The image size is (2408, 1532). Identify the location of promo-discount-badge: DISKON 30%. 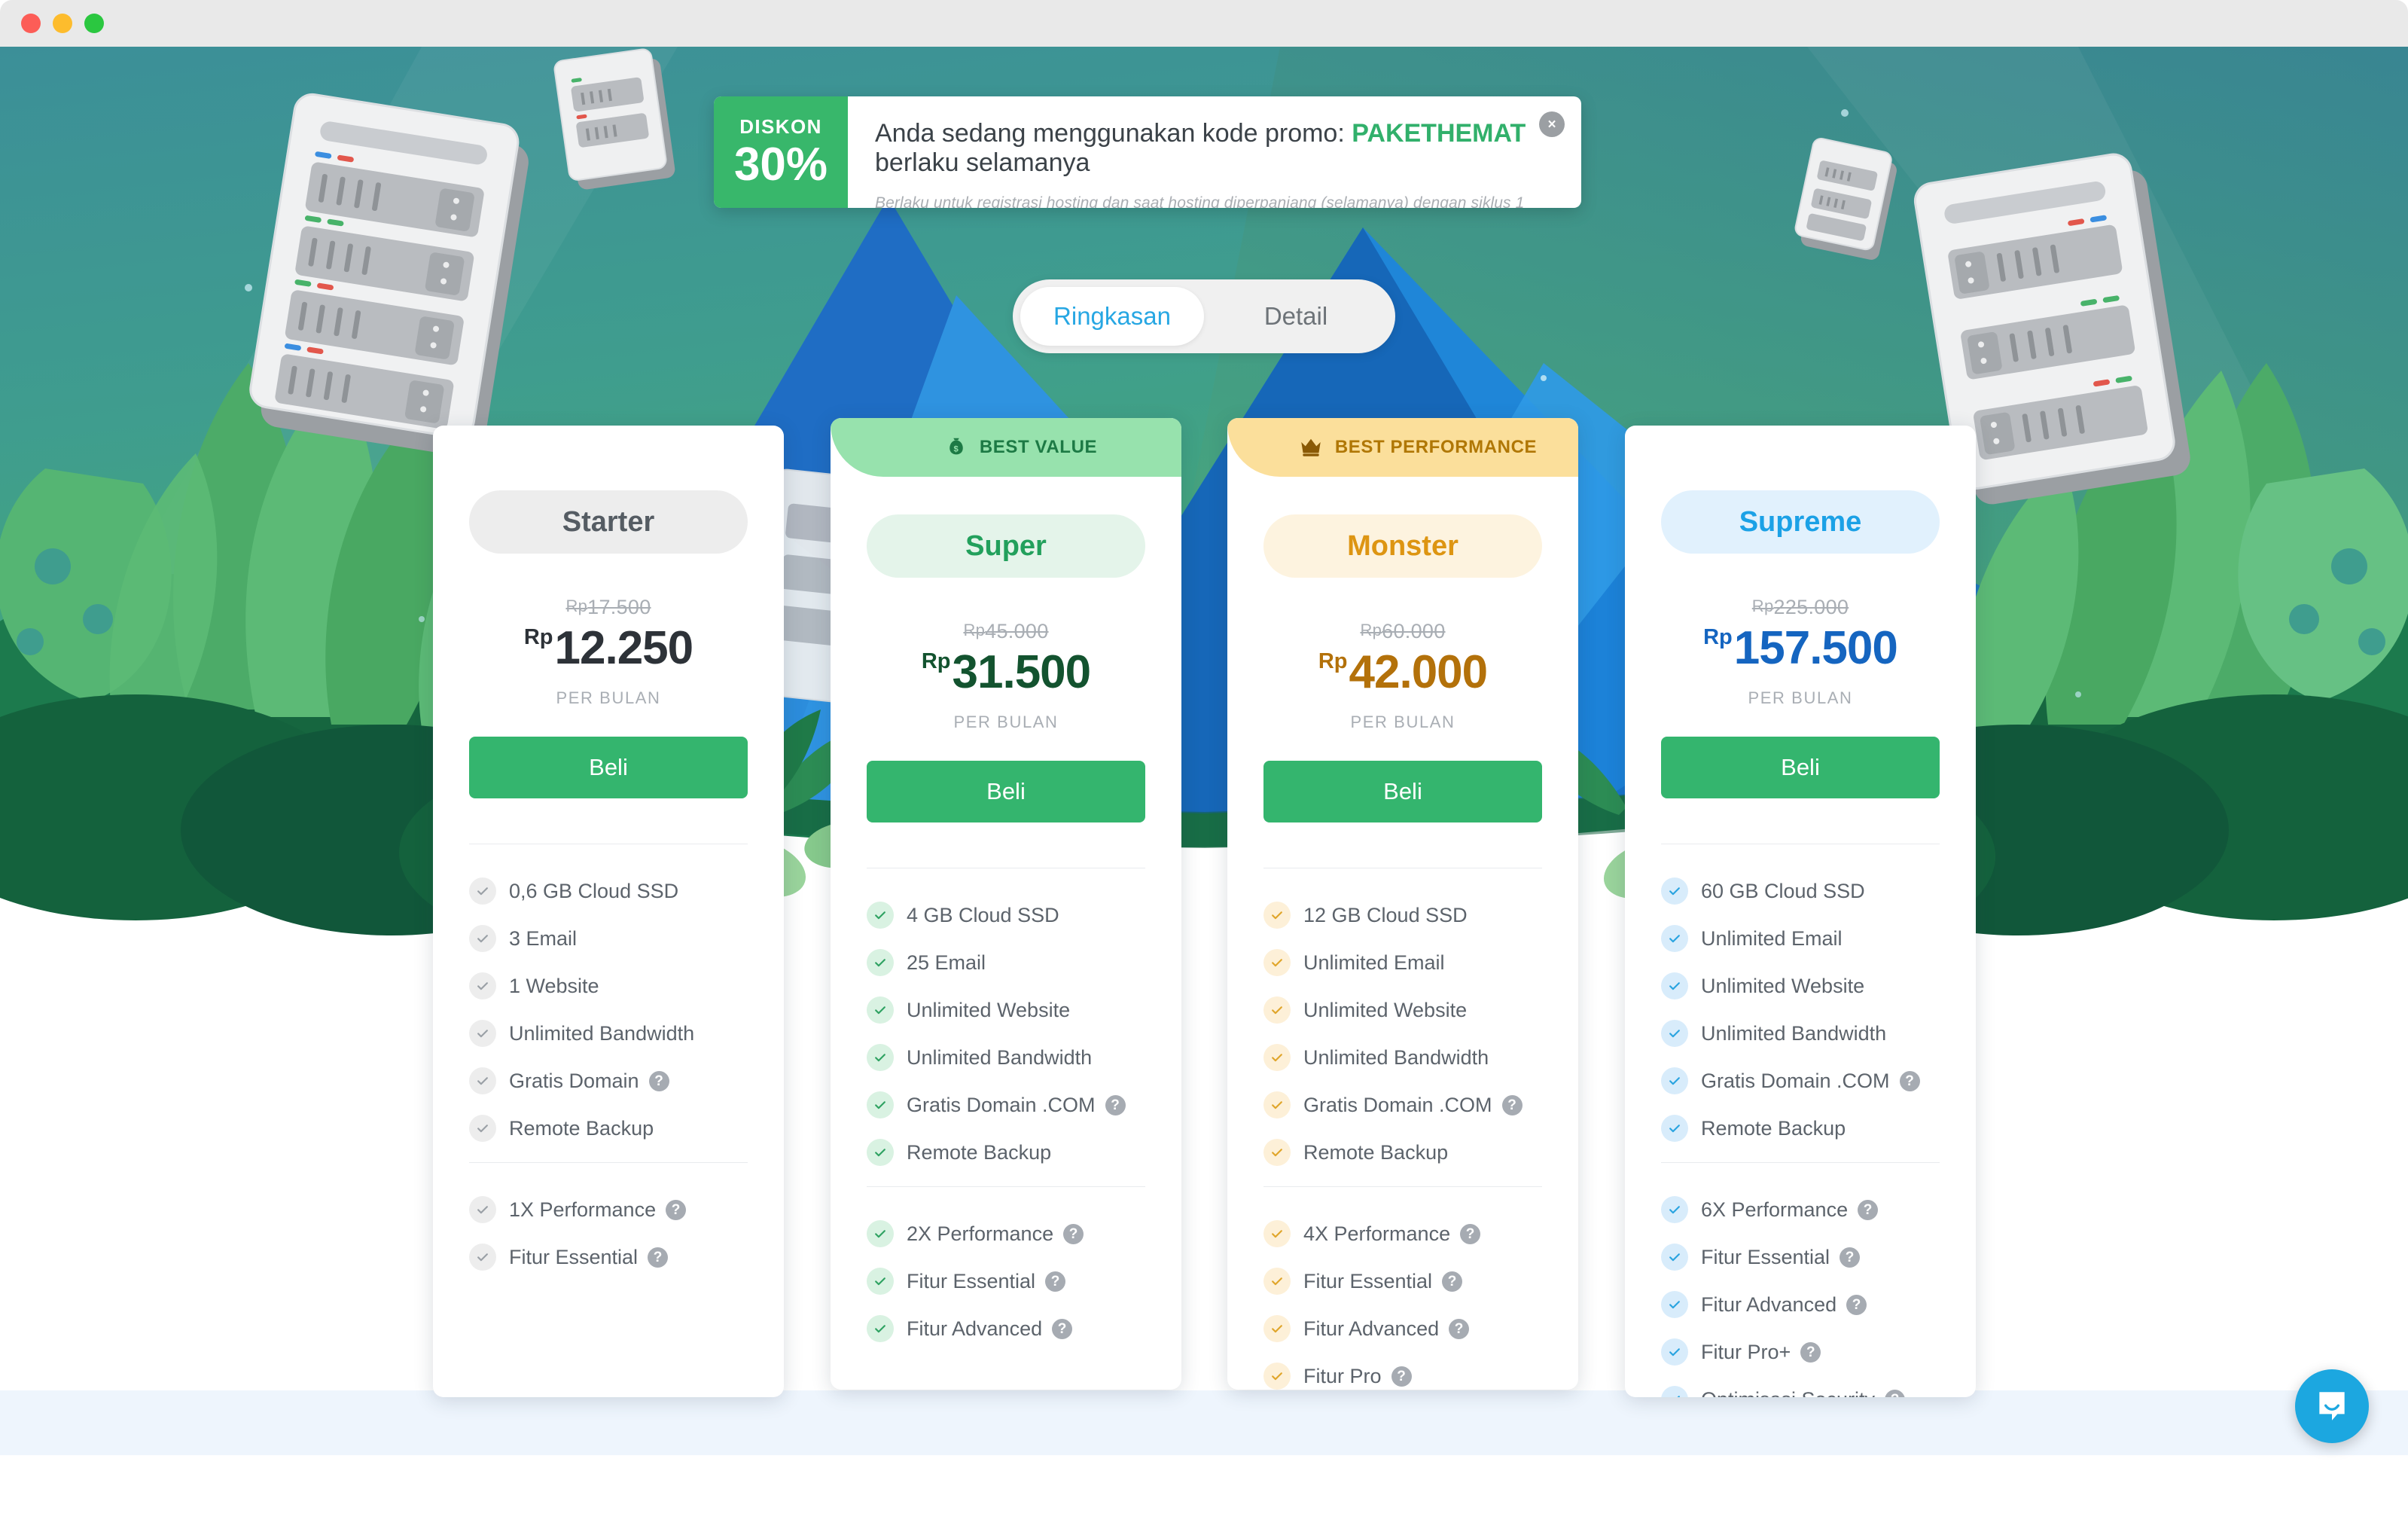
(781, 152).